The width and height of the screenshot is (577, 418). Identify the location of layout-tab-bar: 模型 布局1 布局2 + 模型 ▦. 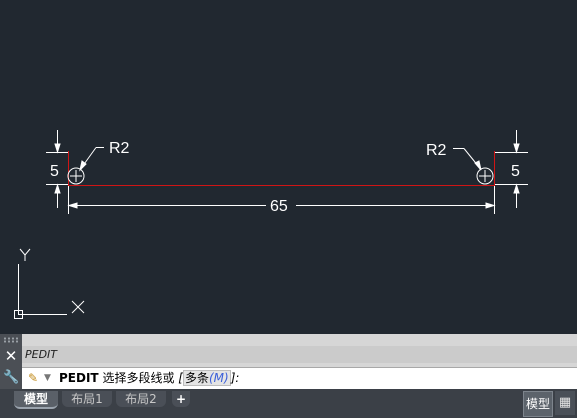
(288, 403).